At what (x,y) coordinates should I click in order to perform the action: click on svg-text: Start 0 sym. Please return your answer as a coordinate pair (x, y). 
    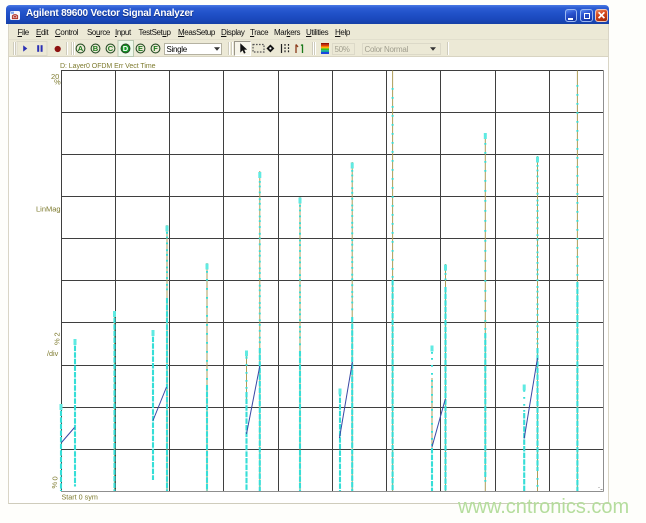
    Looking at the image, I should click on (80, 497).